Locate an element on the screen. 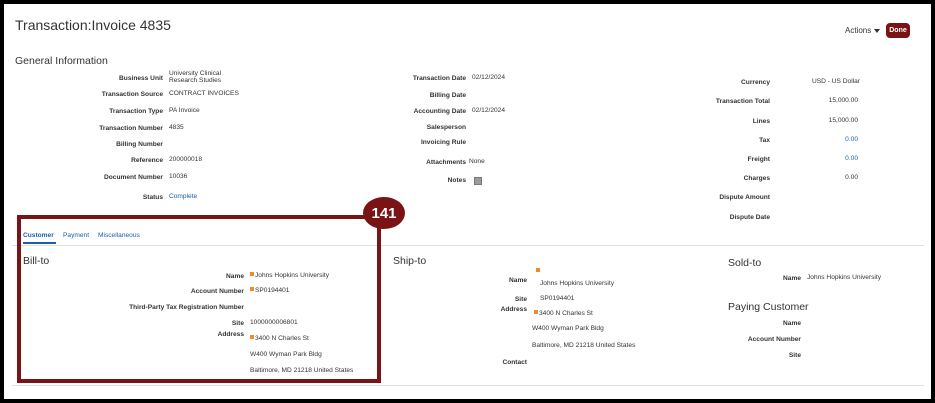 The width and height of the screenshot is (935, 403). billing-number-label: Billing Number is located at coordinates (139, 144).